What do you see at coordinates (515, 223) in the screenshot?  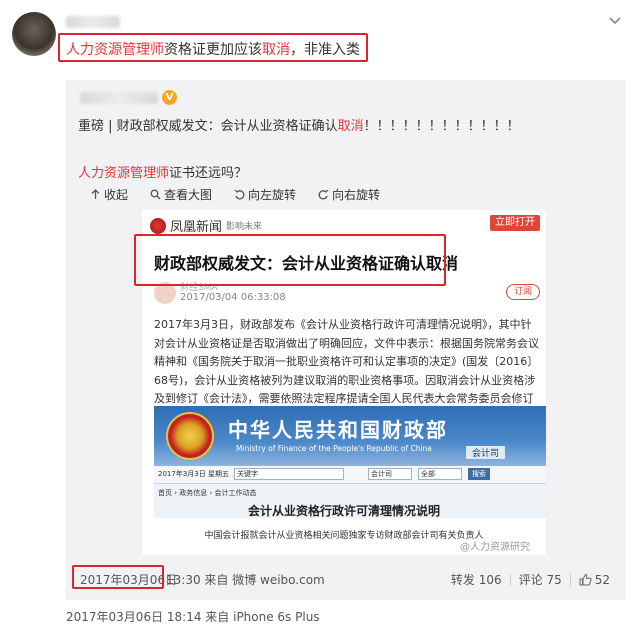 I see `open-app-button: 立即打开` at bounding box center [515, 223].